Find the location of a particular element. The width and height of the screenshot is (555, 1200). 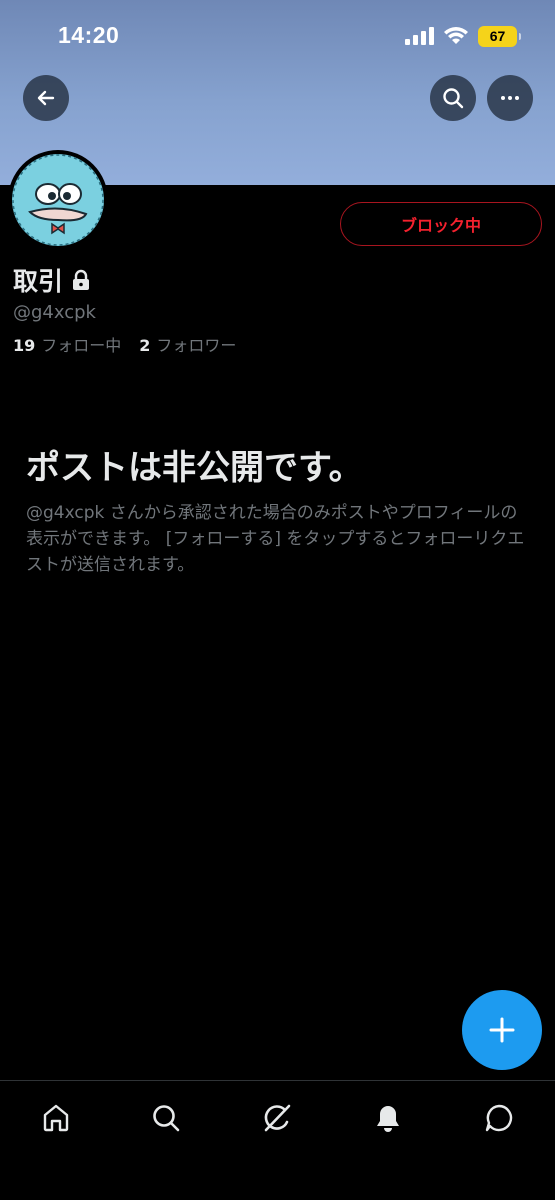

followers-label: フォロワー is located at coordinates (196, 345).